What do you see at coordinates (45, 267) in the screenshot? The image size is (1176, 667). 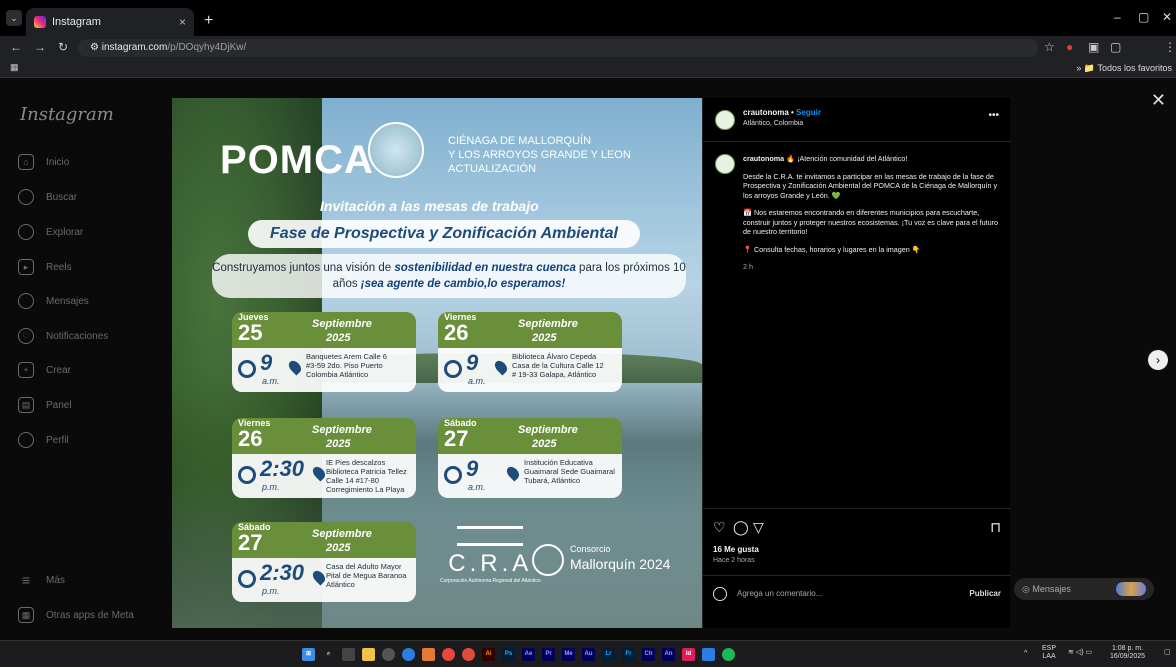 I see `sidebar-item-reels: ▸ Reels` at bounding box center [45, 267].